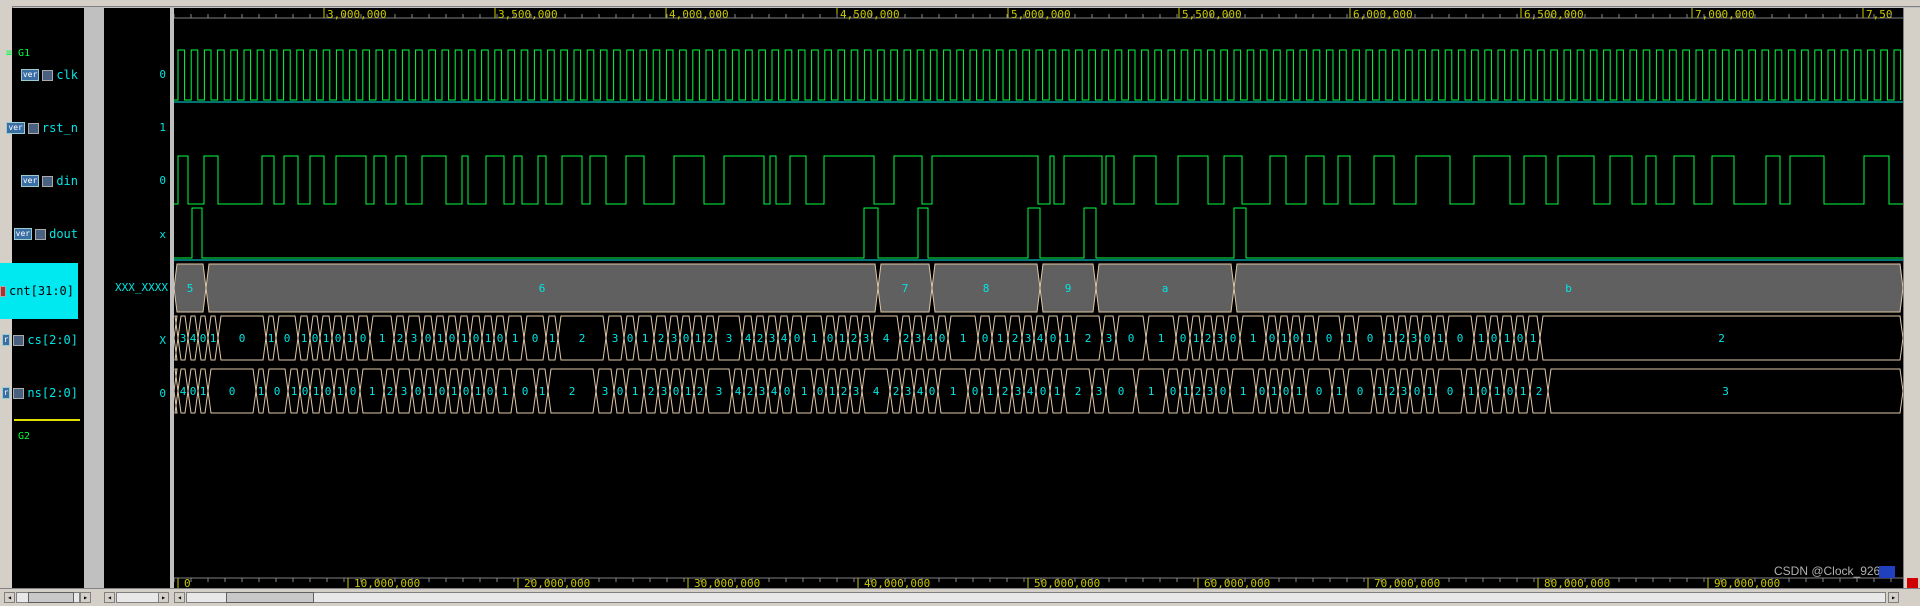 This screenshot has height=606, width=1920. What do you see at coordinates (528, 14) in the screenshot?
I see `ruler-tick-label: 3,500,000` at bounding box center [528, 14].